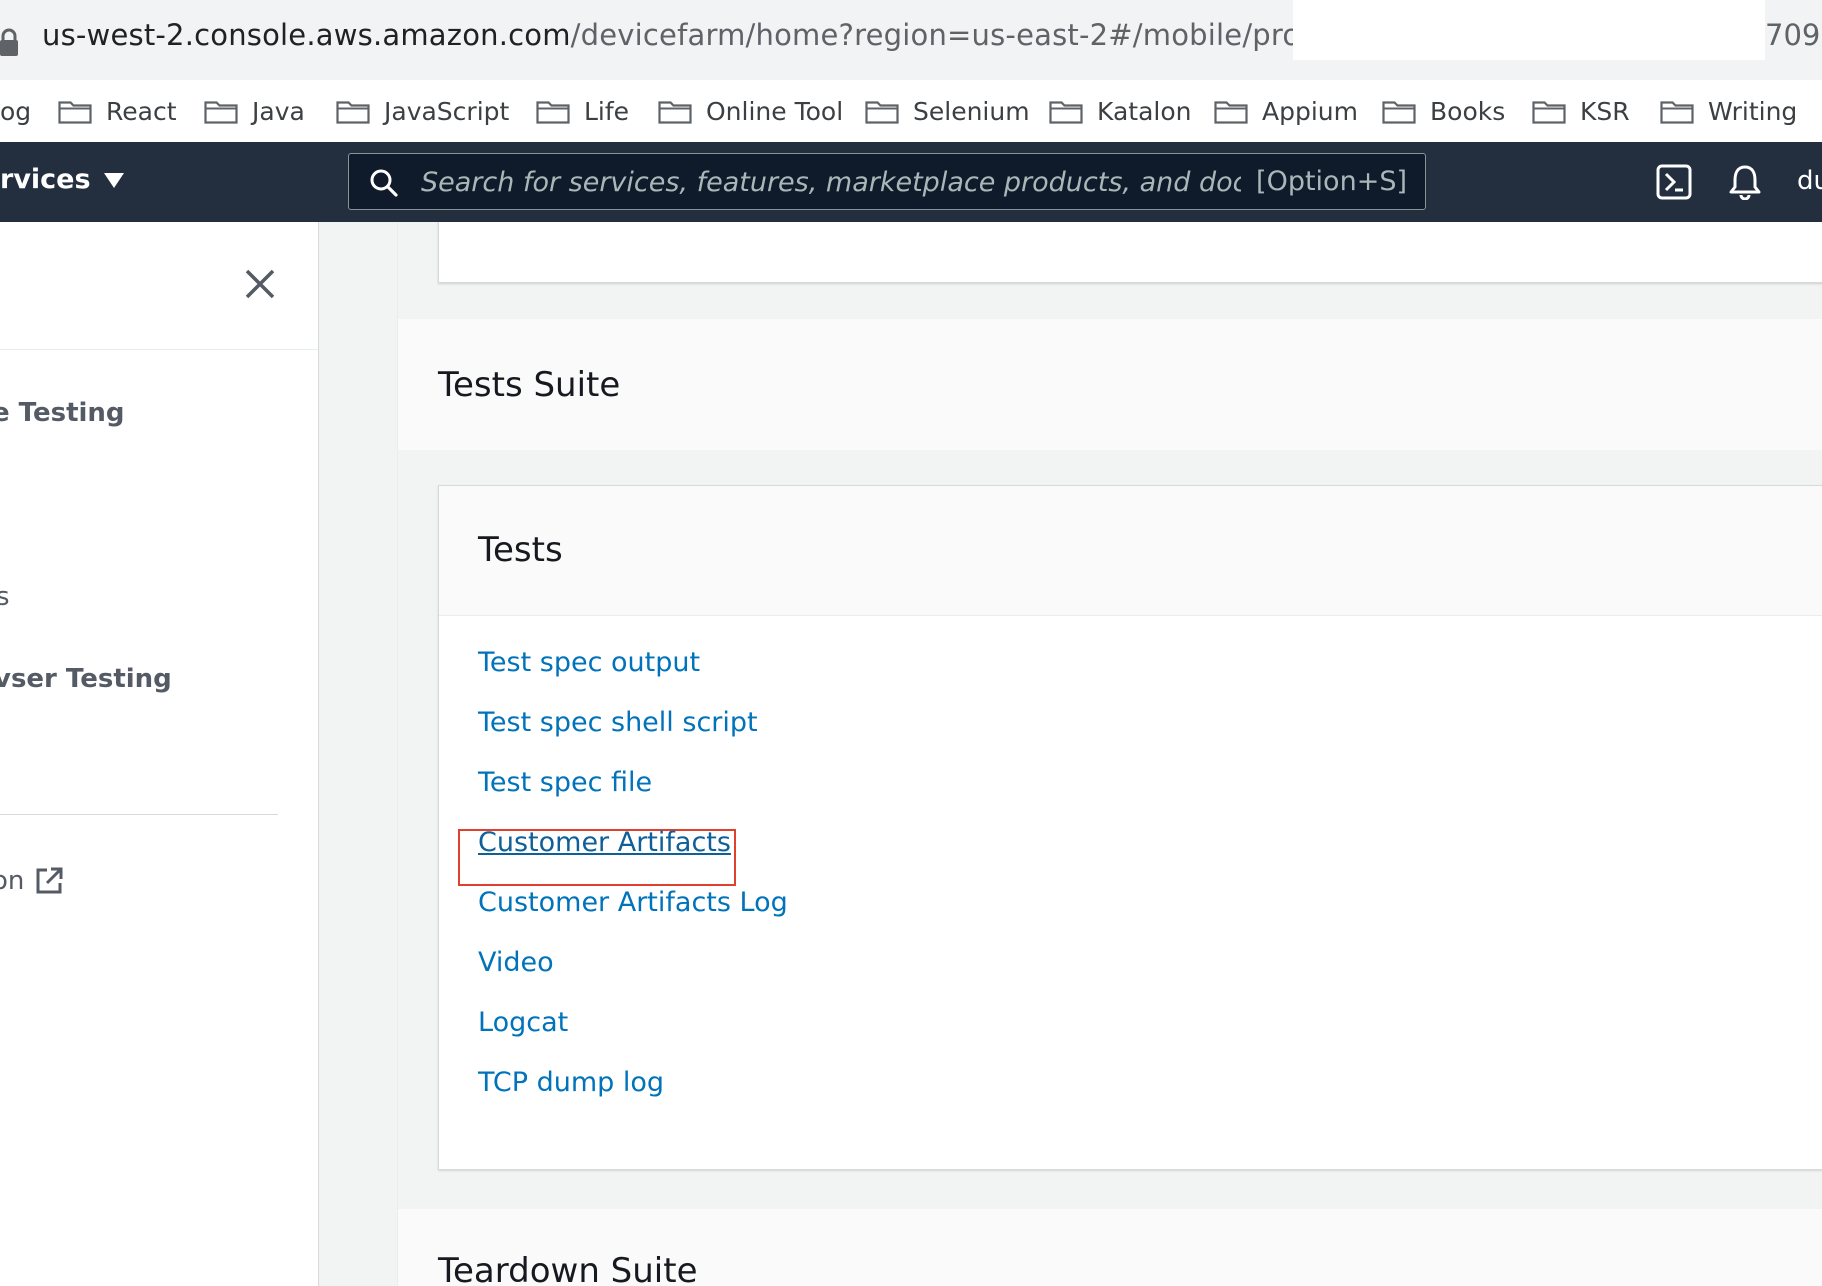 This screenshot has height=1286, width=1822. I want to click on search-input, so click(831, 182).